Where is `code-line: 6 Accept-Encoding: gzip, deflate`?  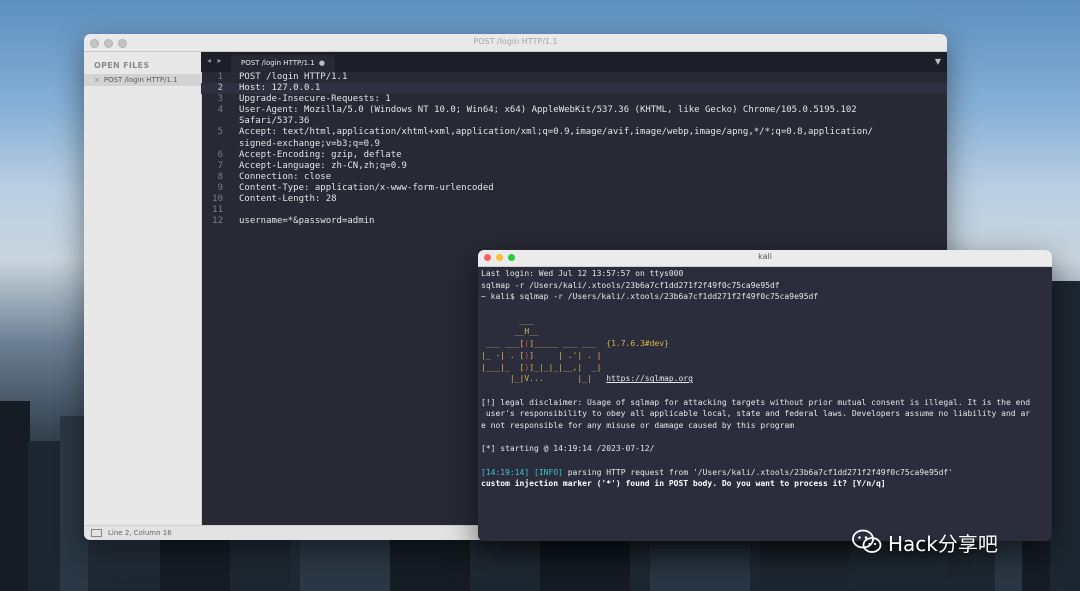 code-line: 6 Accept-Encoding: gzip, deflate is located at coordinates (574, 155).